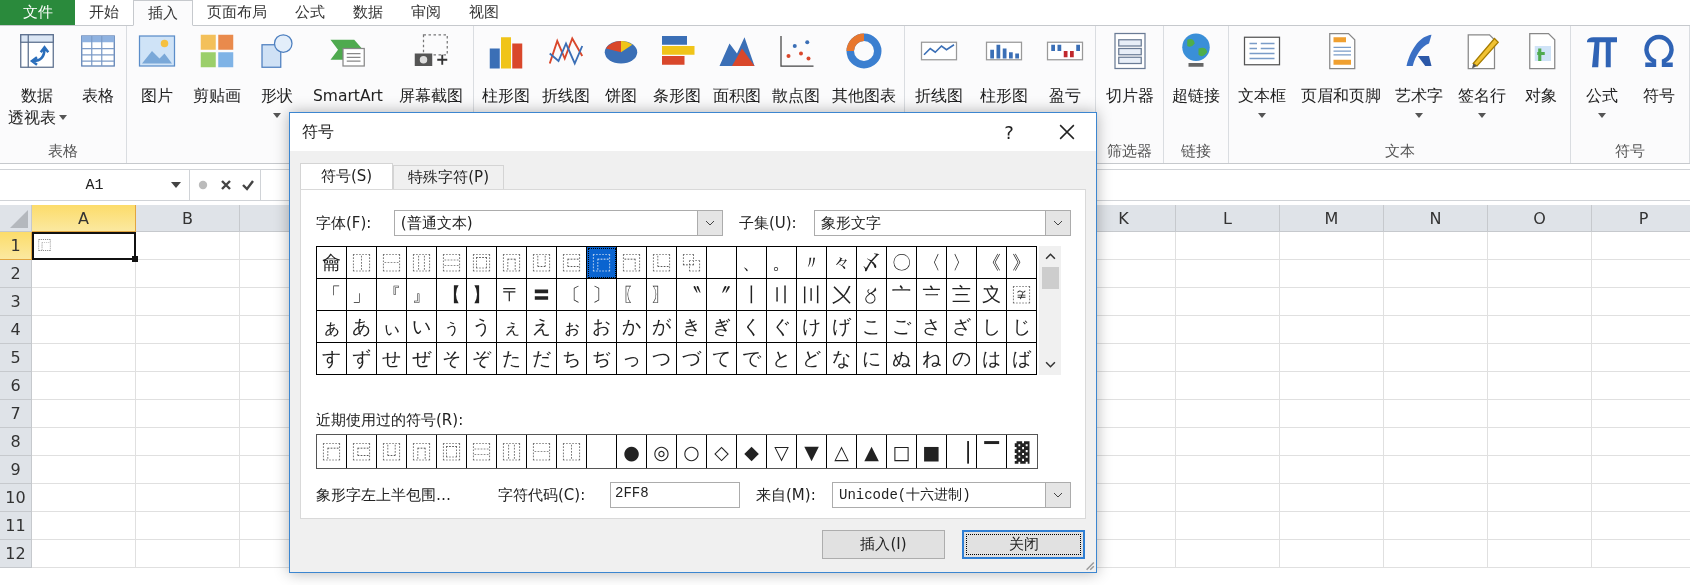  I want to click on group-label: 筛选器, so click(1129, 151).